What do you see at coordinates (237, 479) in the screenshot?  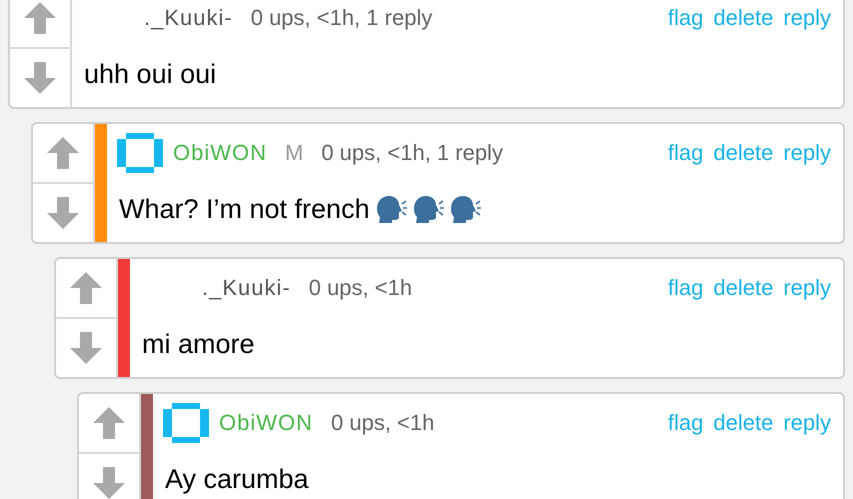 I see `comment-text: Ay carumba` at bounding box center [237, 479].